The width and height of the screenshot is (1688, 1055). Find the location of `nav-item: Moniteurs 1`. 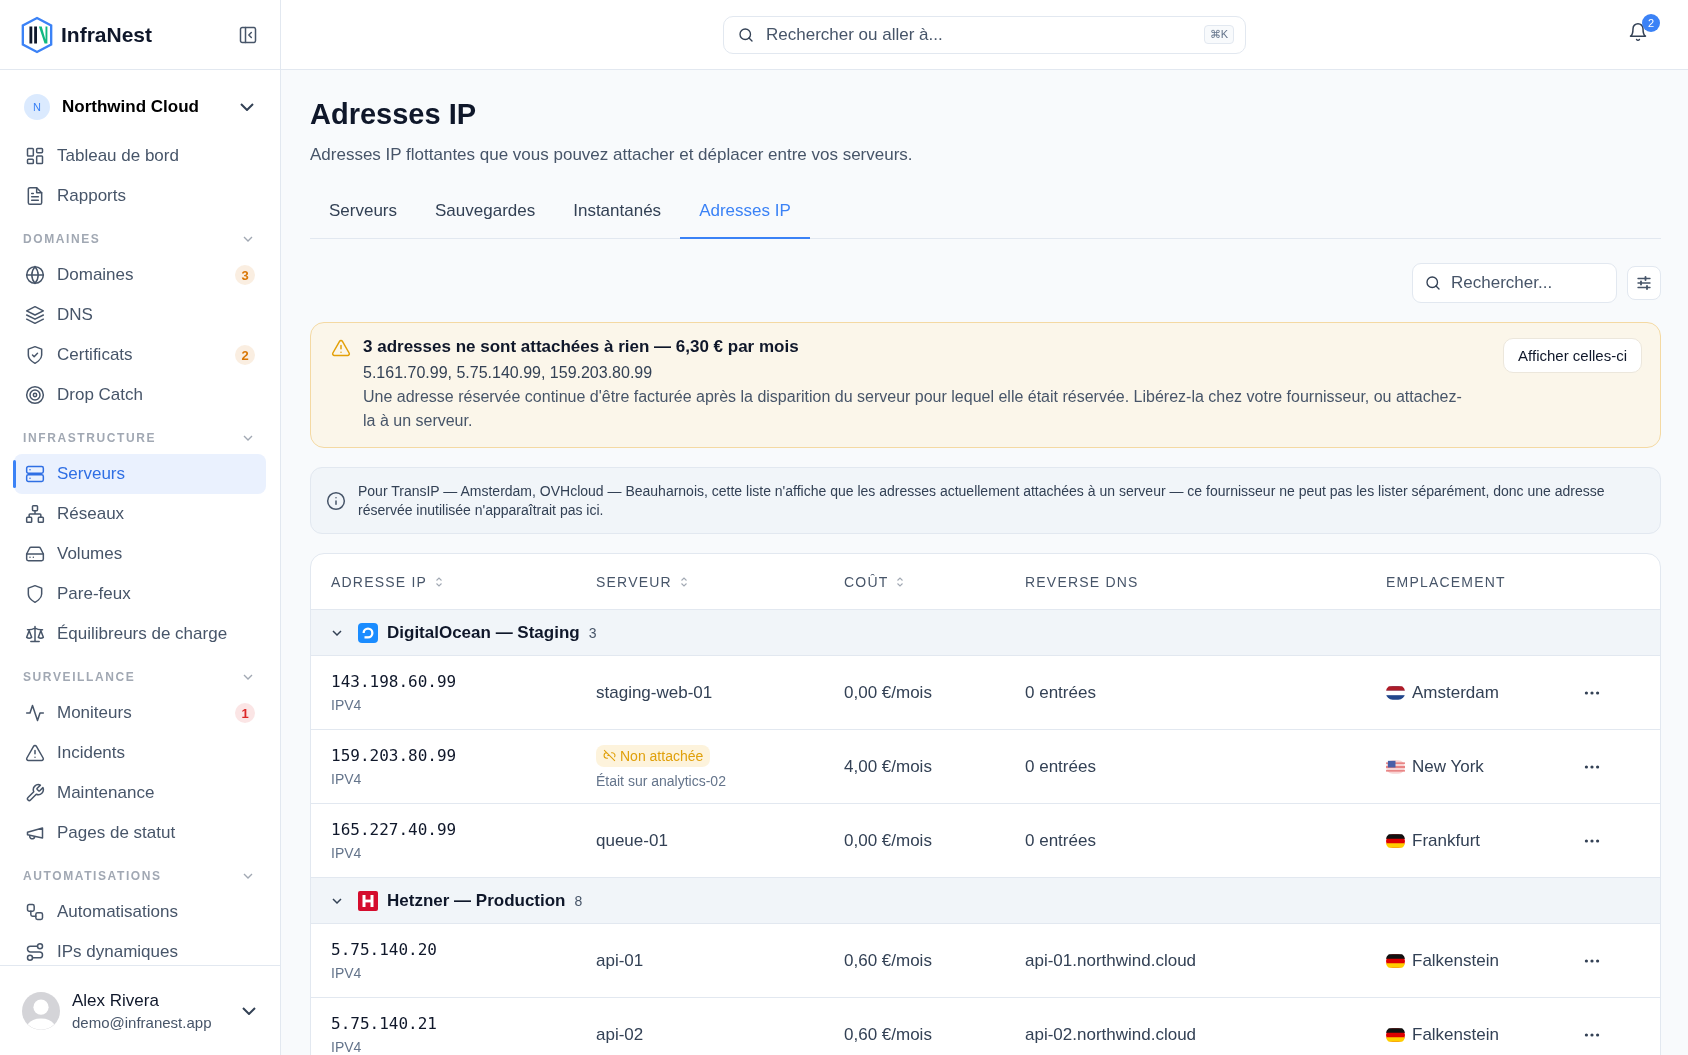

nav-item: Moniteurs 1 is located at coordinates (140, 713).